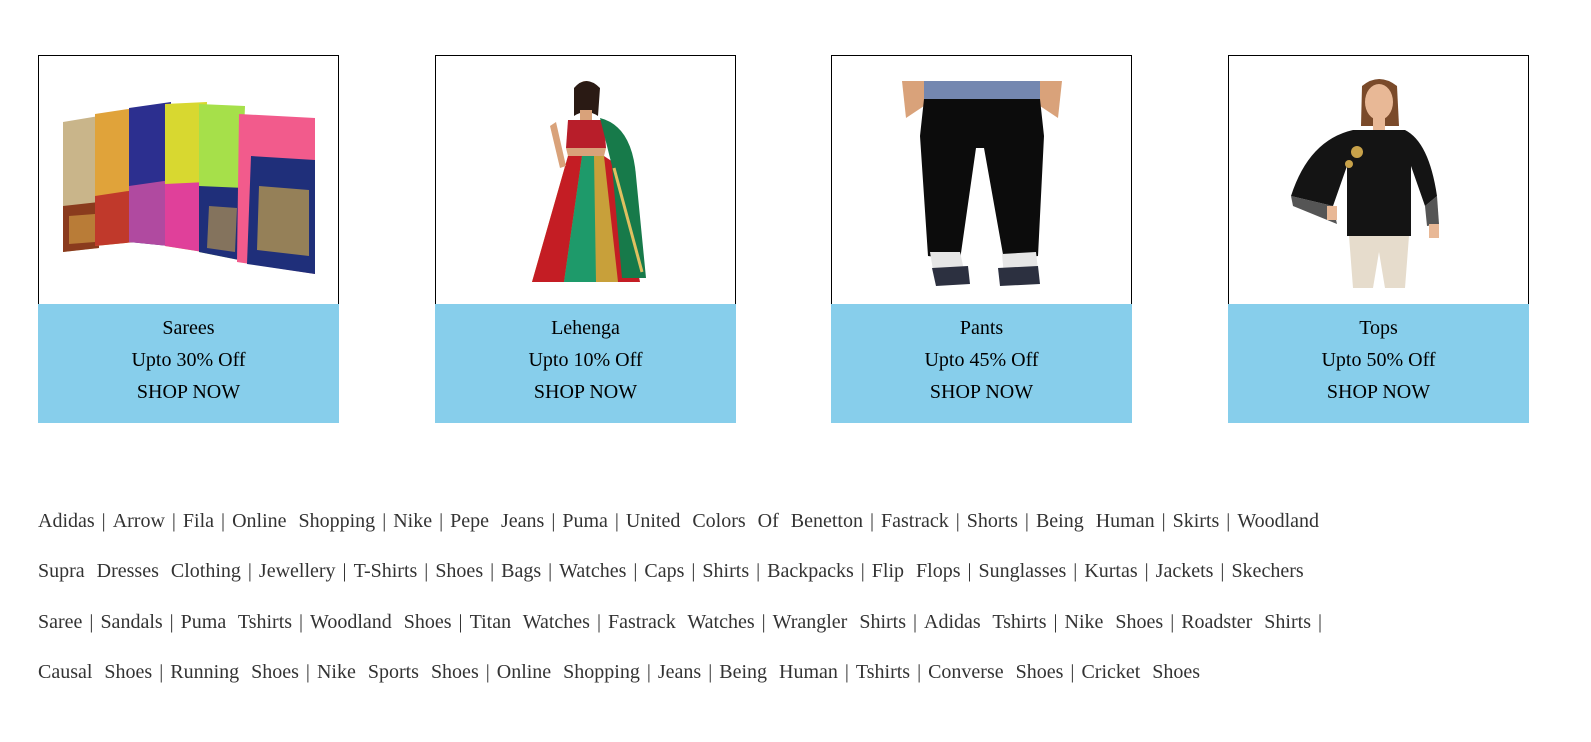  Describe the element at coordinates (1246, 622) in the screenshot. I see `brand-link: Roadster Shirts` at that location.